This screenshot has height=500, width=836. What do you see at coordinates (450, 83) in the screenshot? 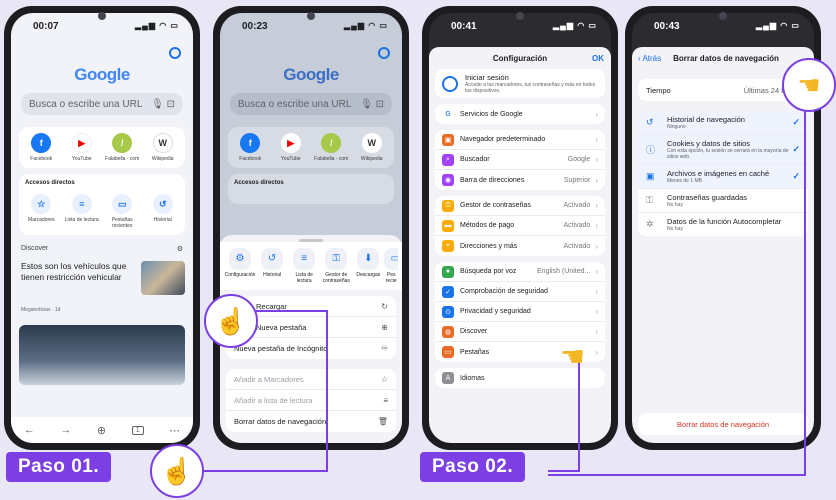
I see `account-icon` at bounding box center [450, 83].